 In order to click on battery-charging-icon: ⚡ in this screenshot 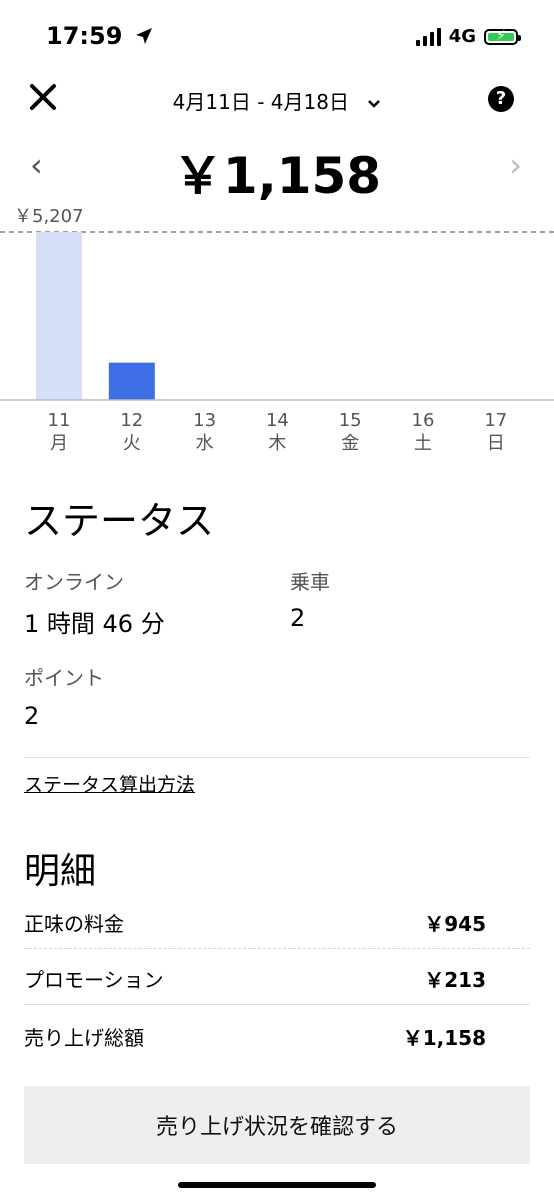, I will do `click(502, 36)`.